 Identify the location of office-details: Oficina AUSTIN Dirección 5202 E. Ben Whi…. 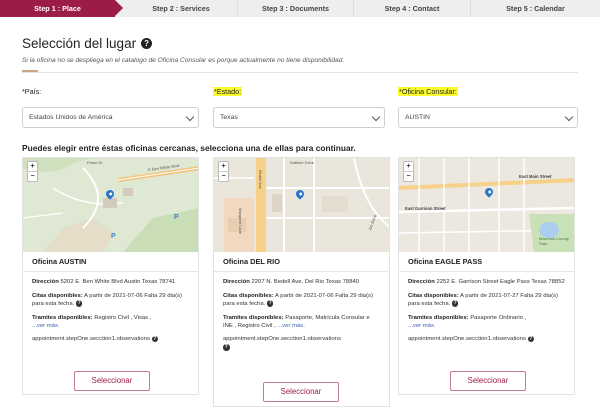
(110, 298).